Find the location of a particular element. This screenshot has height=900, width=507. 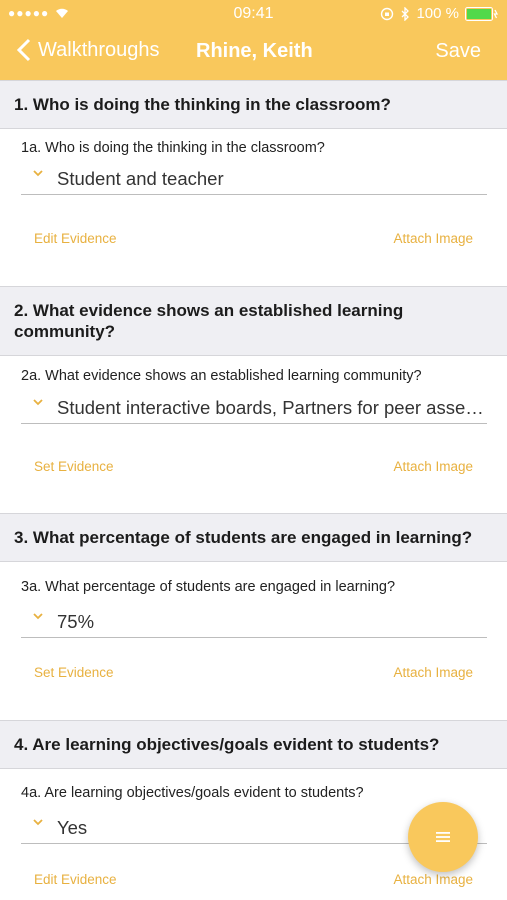

back-label: Walkthroughs is located at coordinates (99, 49).